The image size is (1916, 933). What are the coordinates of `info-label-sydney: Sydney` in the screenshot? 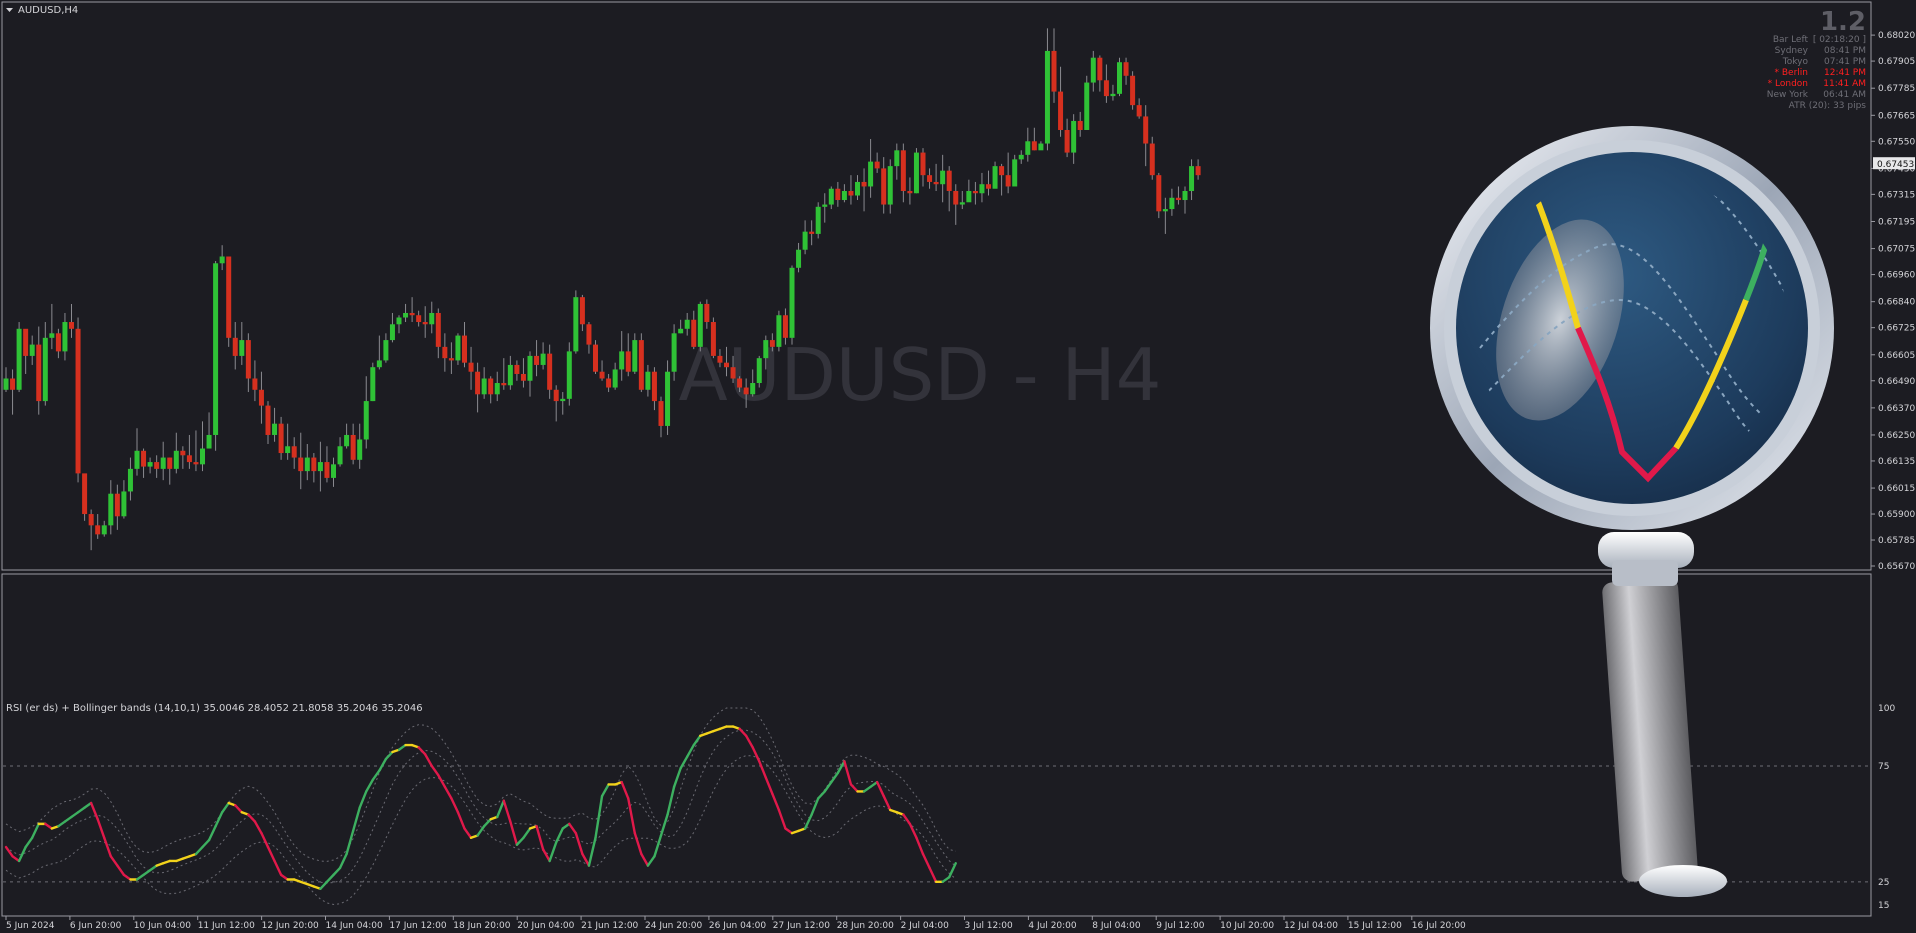 It's located at (1792, 51).